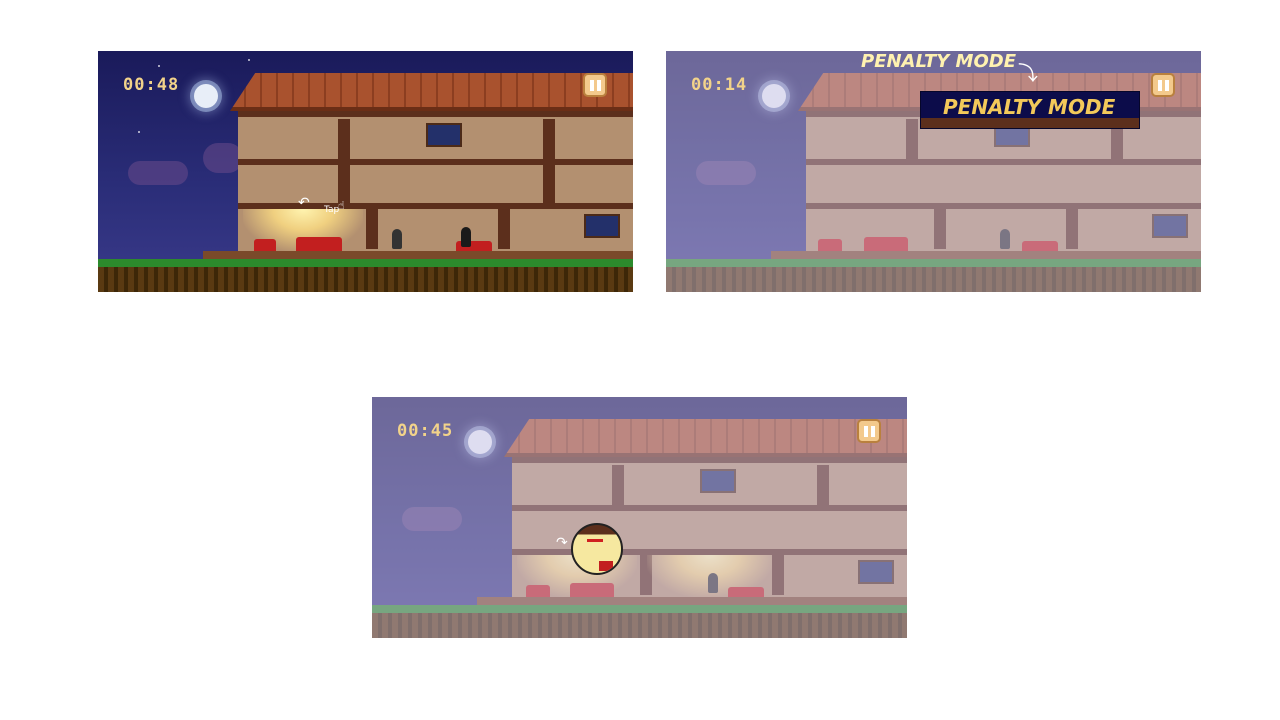 The height and width of the screenshot is (720, 1280). What do you see at coordinates (365, 279) in the screenshot?
I see `dirt` at bounding box center [365, 279].